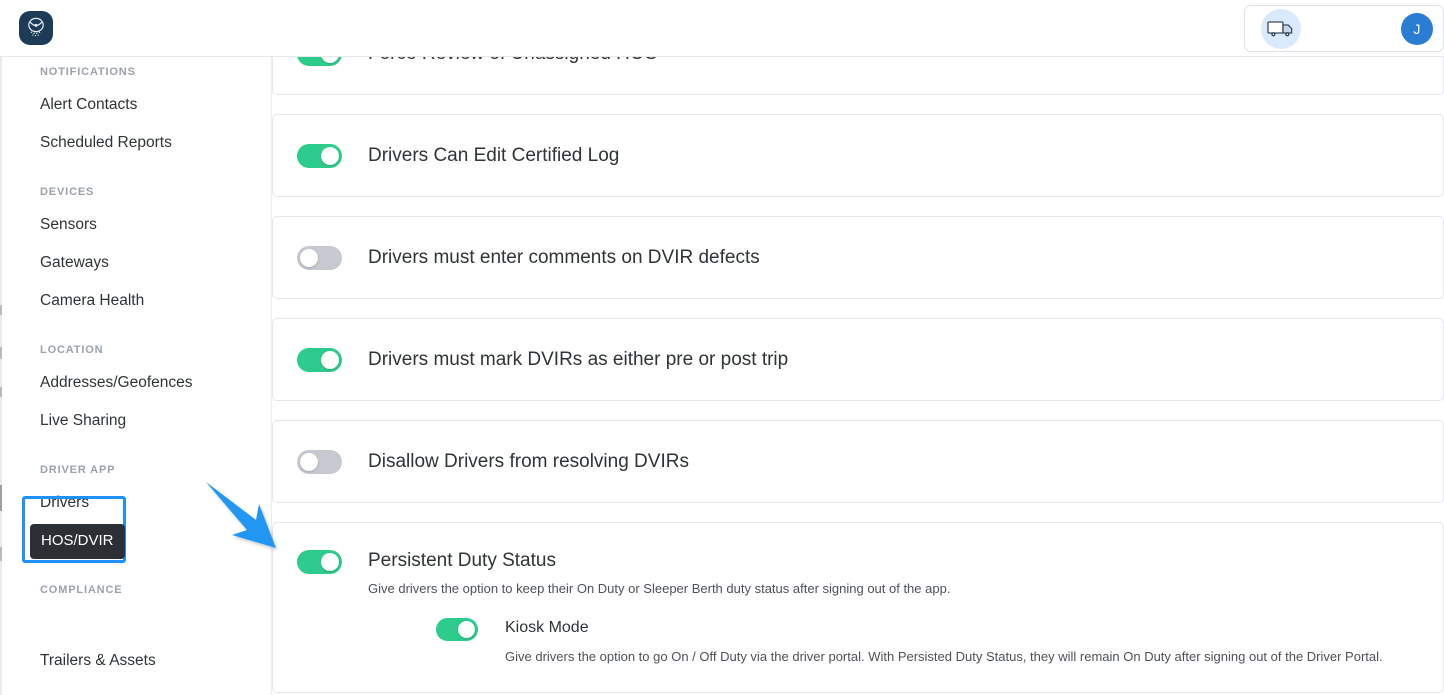  I want to click on label-cell: Force Review of Unassigned HOS, so click(905, 61).